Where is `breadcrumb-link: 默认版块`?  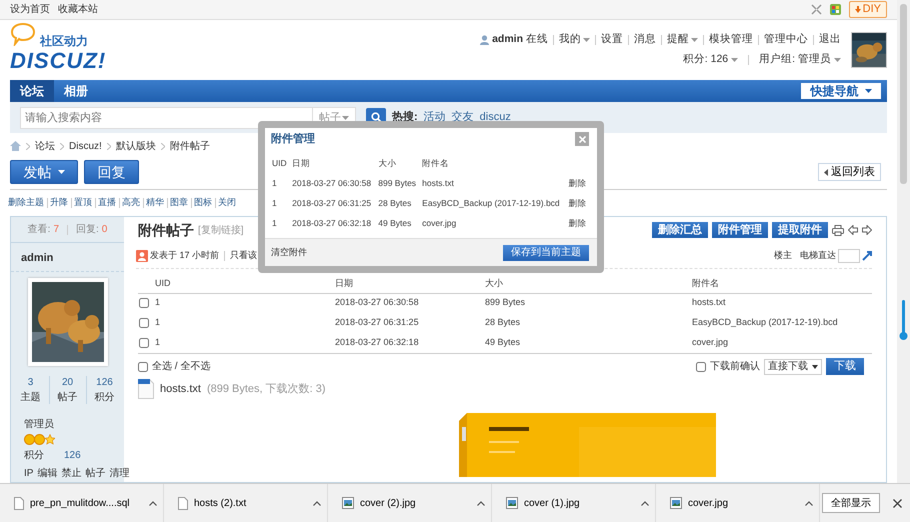
breadcrumb-link: 默认版块 is located at coordinates (136, 146).